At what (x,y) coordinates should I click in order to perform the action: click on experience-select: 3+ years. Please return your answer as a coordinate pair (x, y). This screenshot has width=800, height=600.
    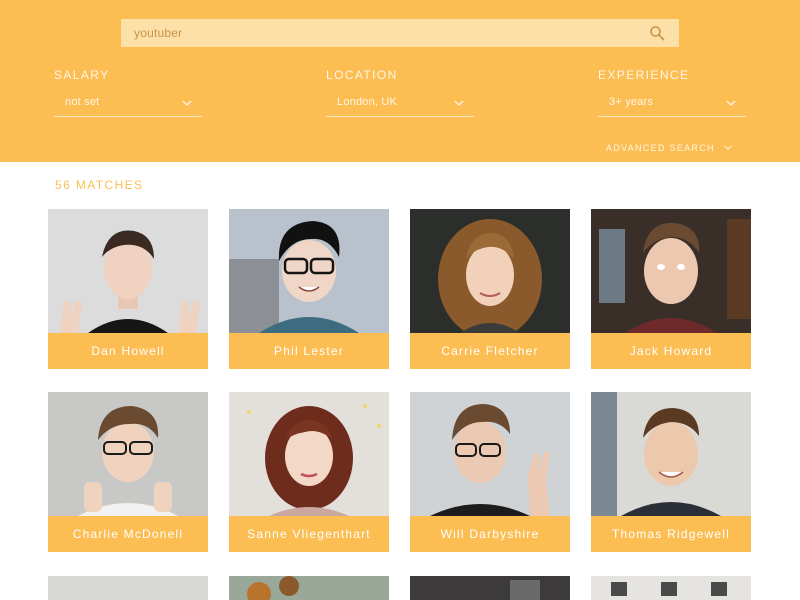
    Looking at the image, I should click on (672, 105).